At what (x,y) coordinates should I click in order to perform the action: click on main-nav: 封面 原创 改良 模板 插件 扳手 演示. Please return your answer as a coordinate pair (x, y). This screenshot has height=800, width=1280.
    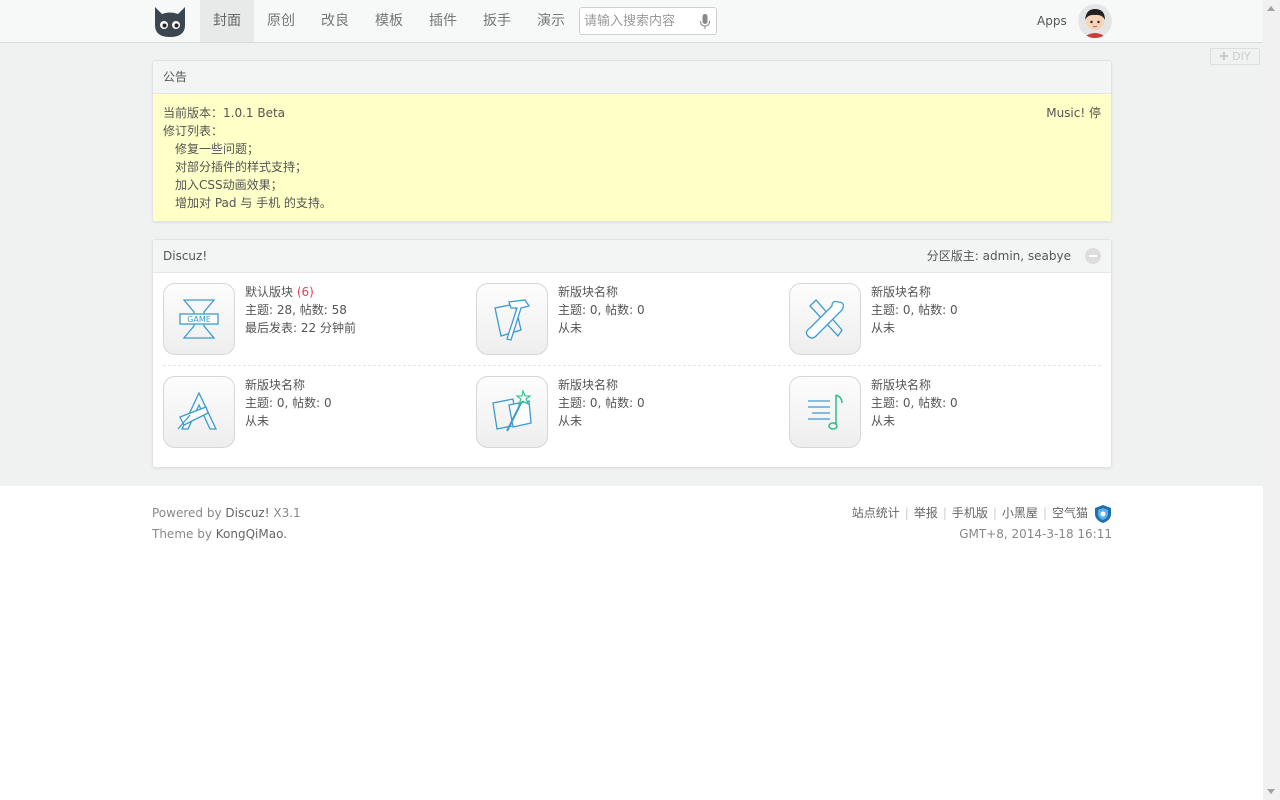
    Looking at the image, I should click on (389, 21).